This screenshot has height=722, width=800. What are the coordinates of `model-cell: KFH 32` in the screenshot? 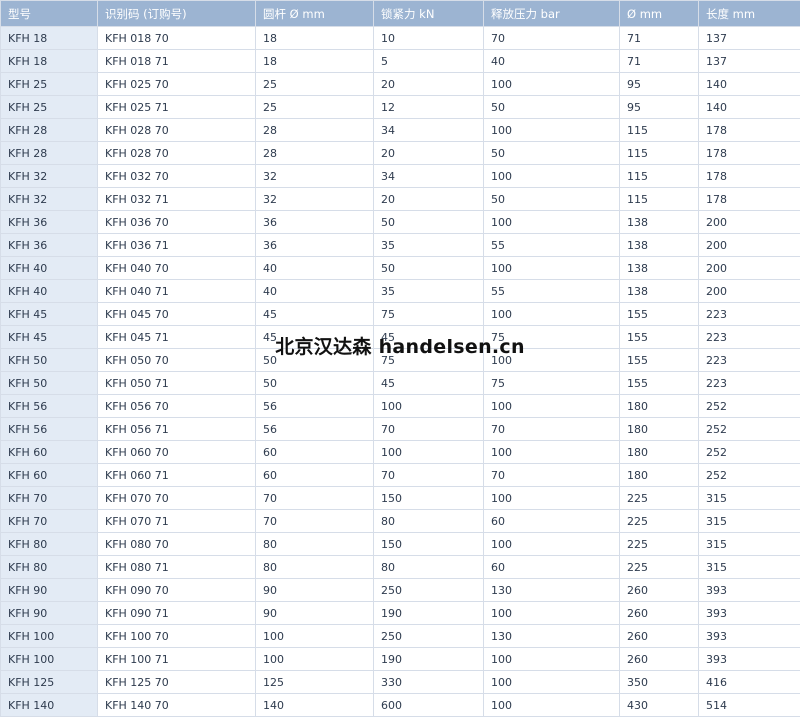 It's located at (49, 176).